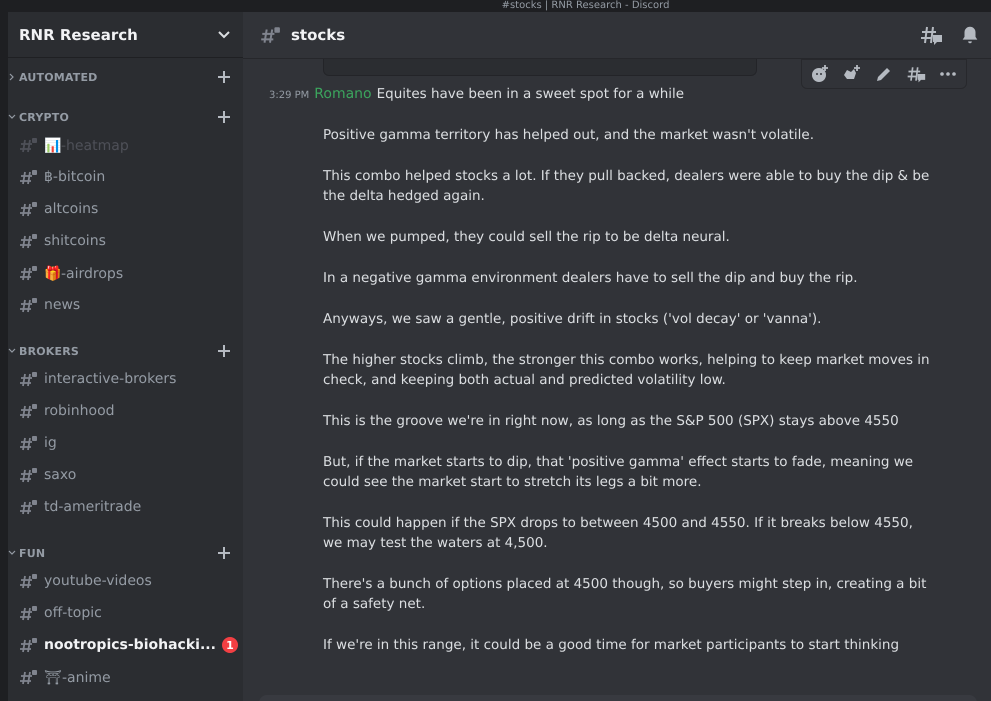 The width and height of the screenshot is (991, 701). What do you see at coordinates (98, 581) in the screenshot?
I see `channel-name: youtube-videos` at bounding box center [98, 581].